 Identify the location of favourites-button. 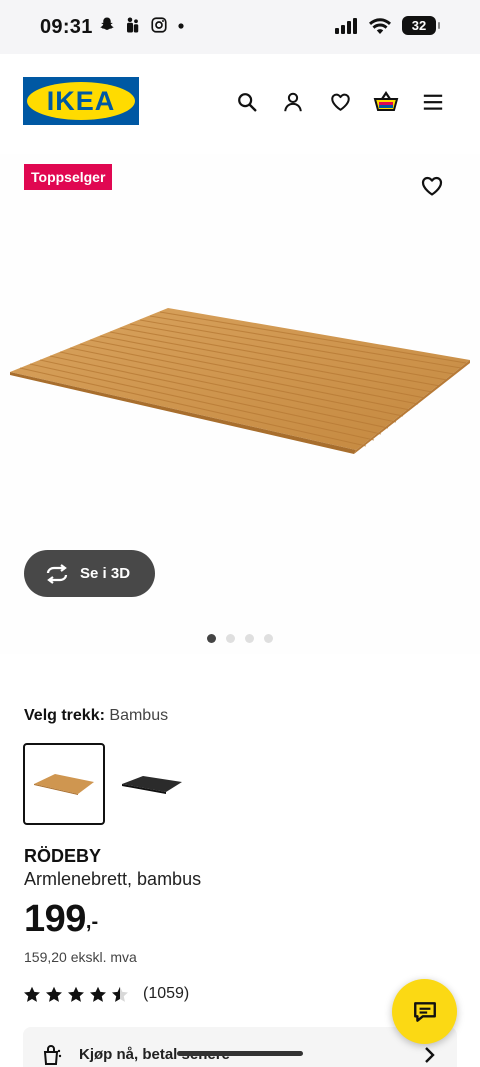
(340, 102).